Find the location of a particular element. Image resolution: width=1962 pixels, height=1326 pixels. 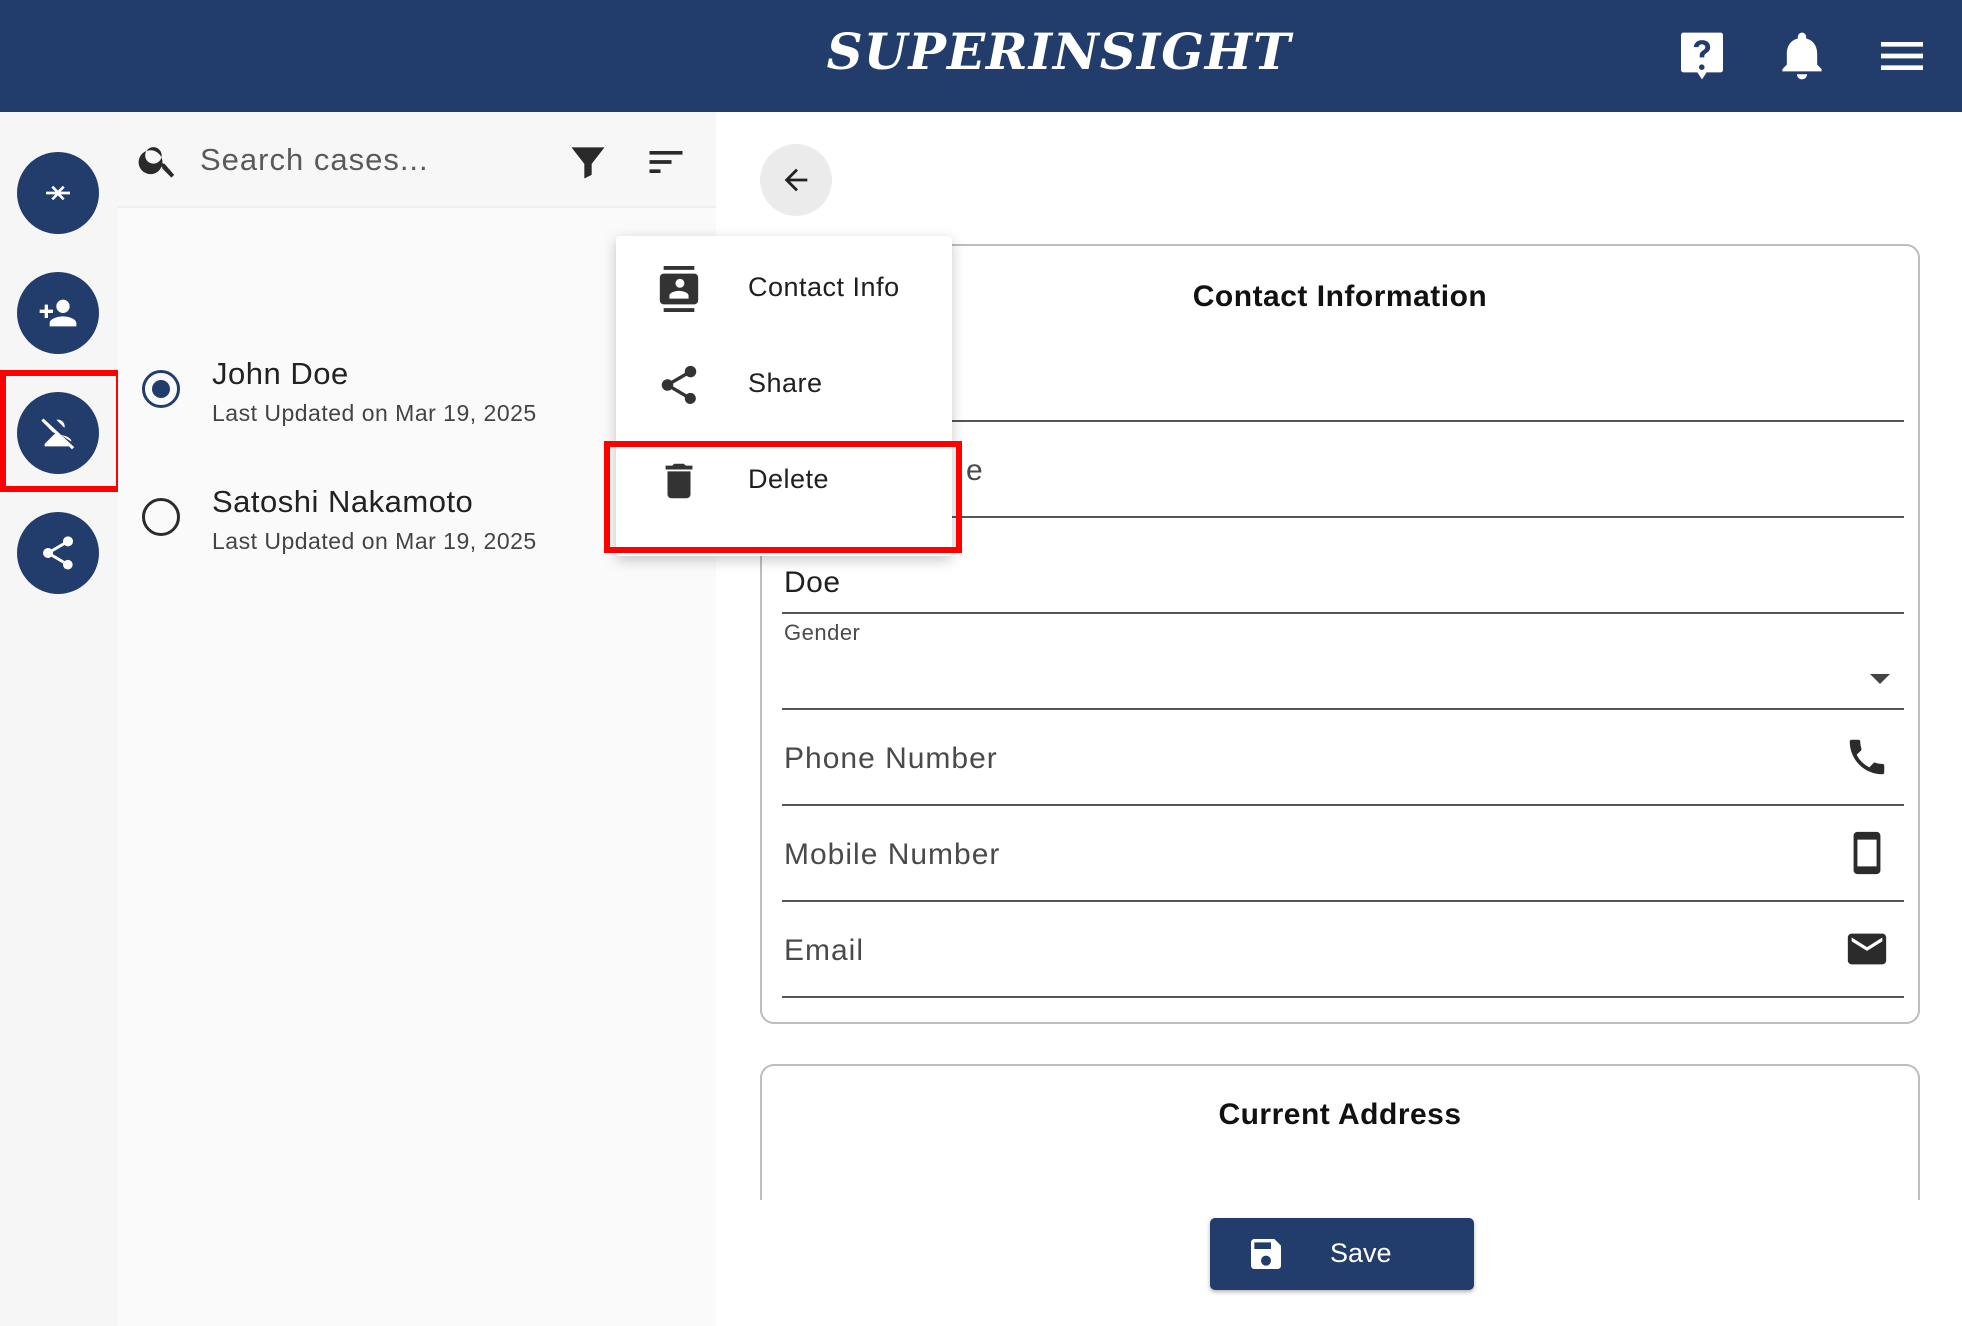

last-name-value: Doe is located at coordinates (812, 582).